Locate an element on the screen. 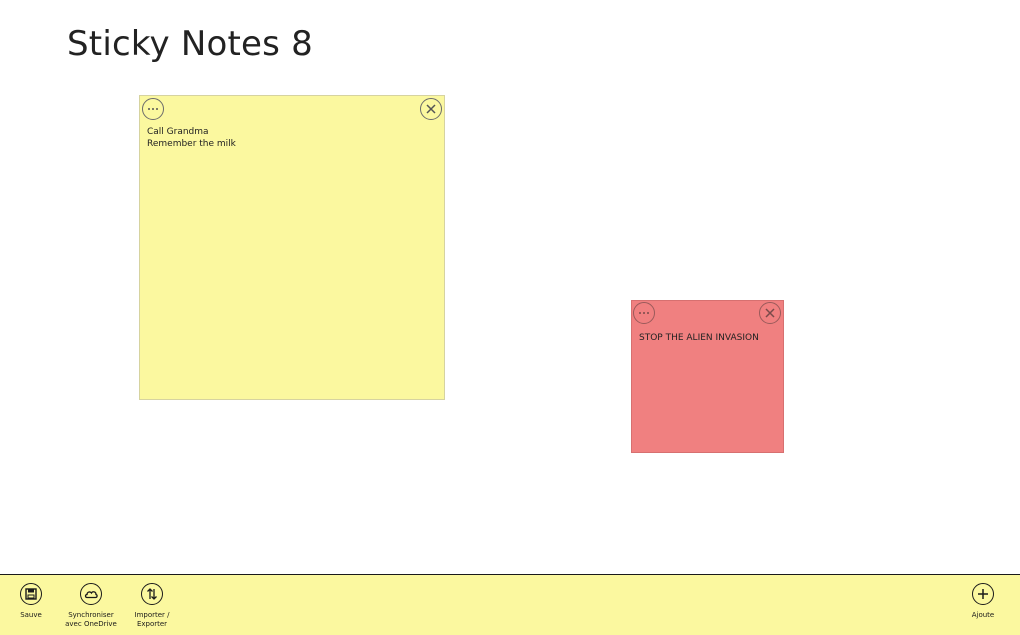 Image resolution: width=1020 pixels, height=635 pixels. app-title: Sticky Notes 8 is located at coordinates (190, 44).